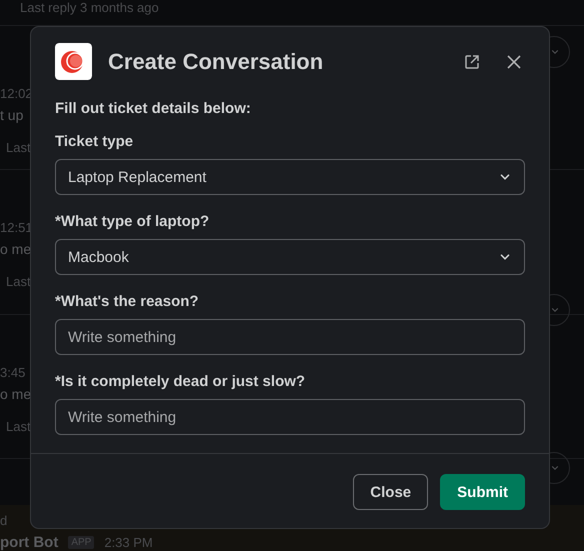 The height and width of the screenshot is (551, 584). I want to click on field-label: Ticket type, so click(94, 141).